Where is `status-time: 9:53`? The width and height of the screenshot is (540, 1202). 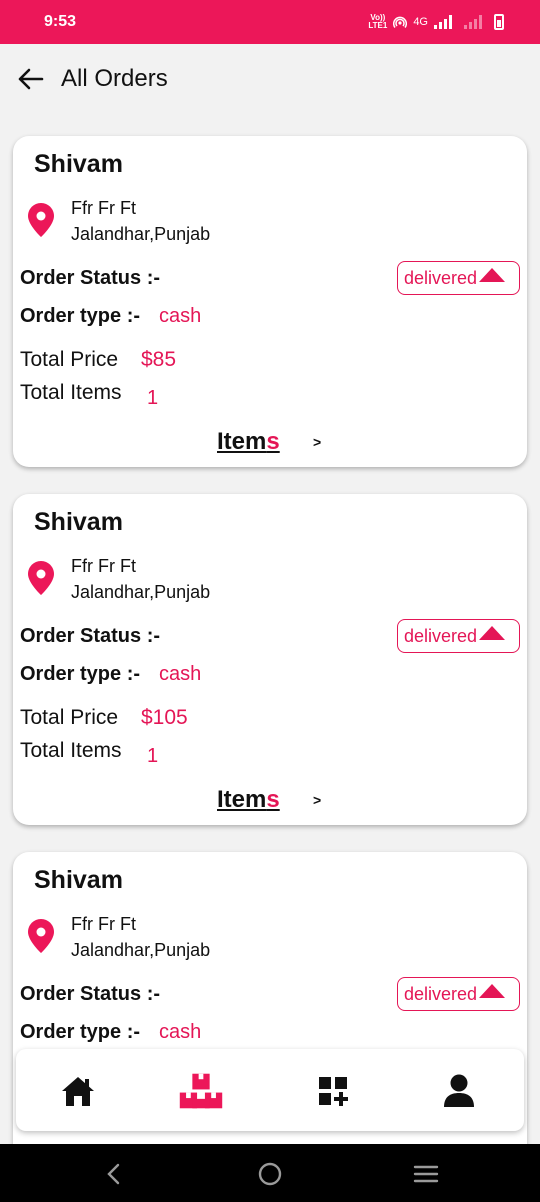 status-time: 9:53 is located at coordinates (60, 21).